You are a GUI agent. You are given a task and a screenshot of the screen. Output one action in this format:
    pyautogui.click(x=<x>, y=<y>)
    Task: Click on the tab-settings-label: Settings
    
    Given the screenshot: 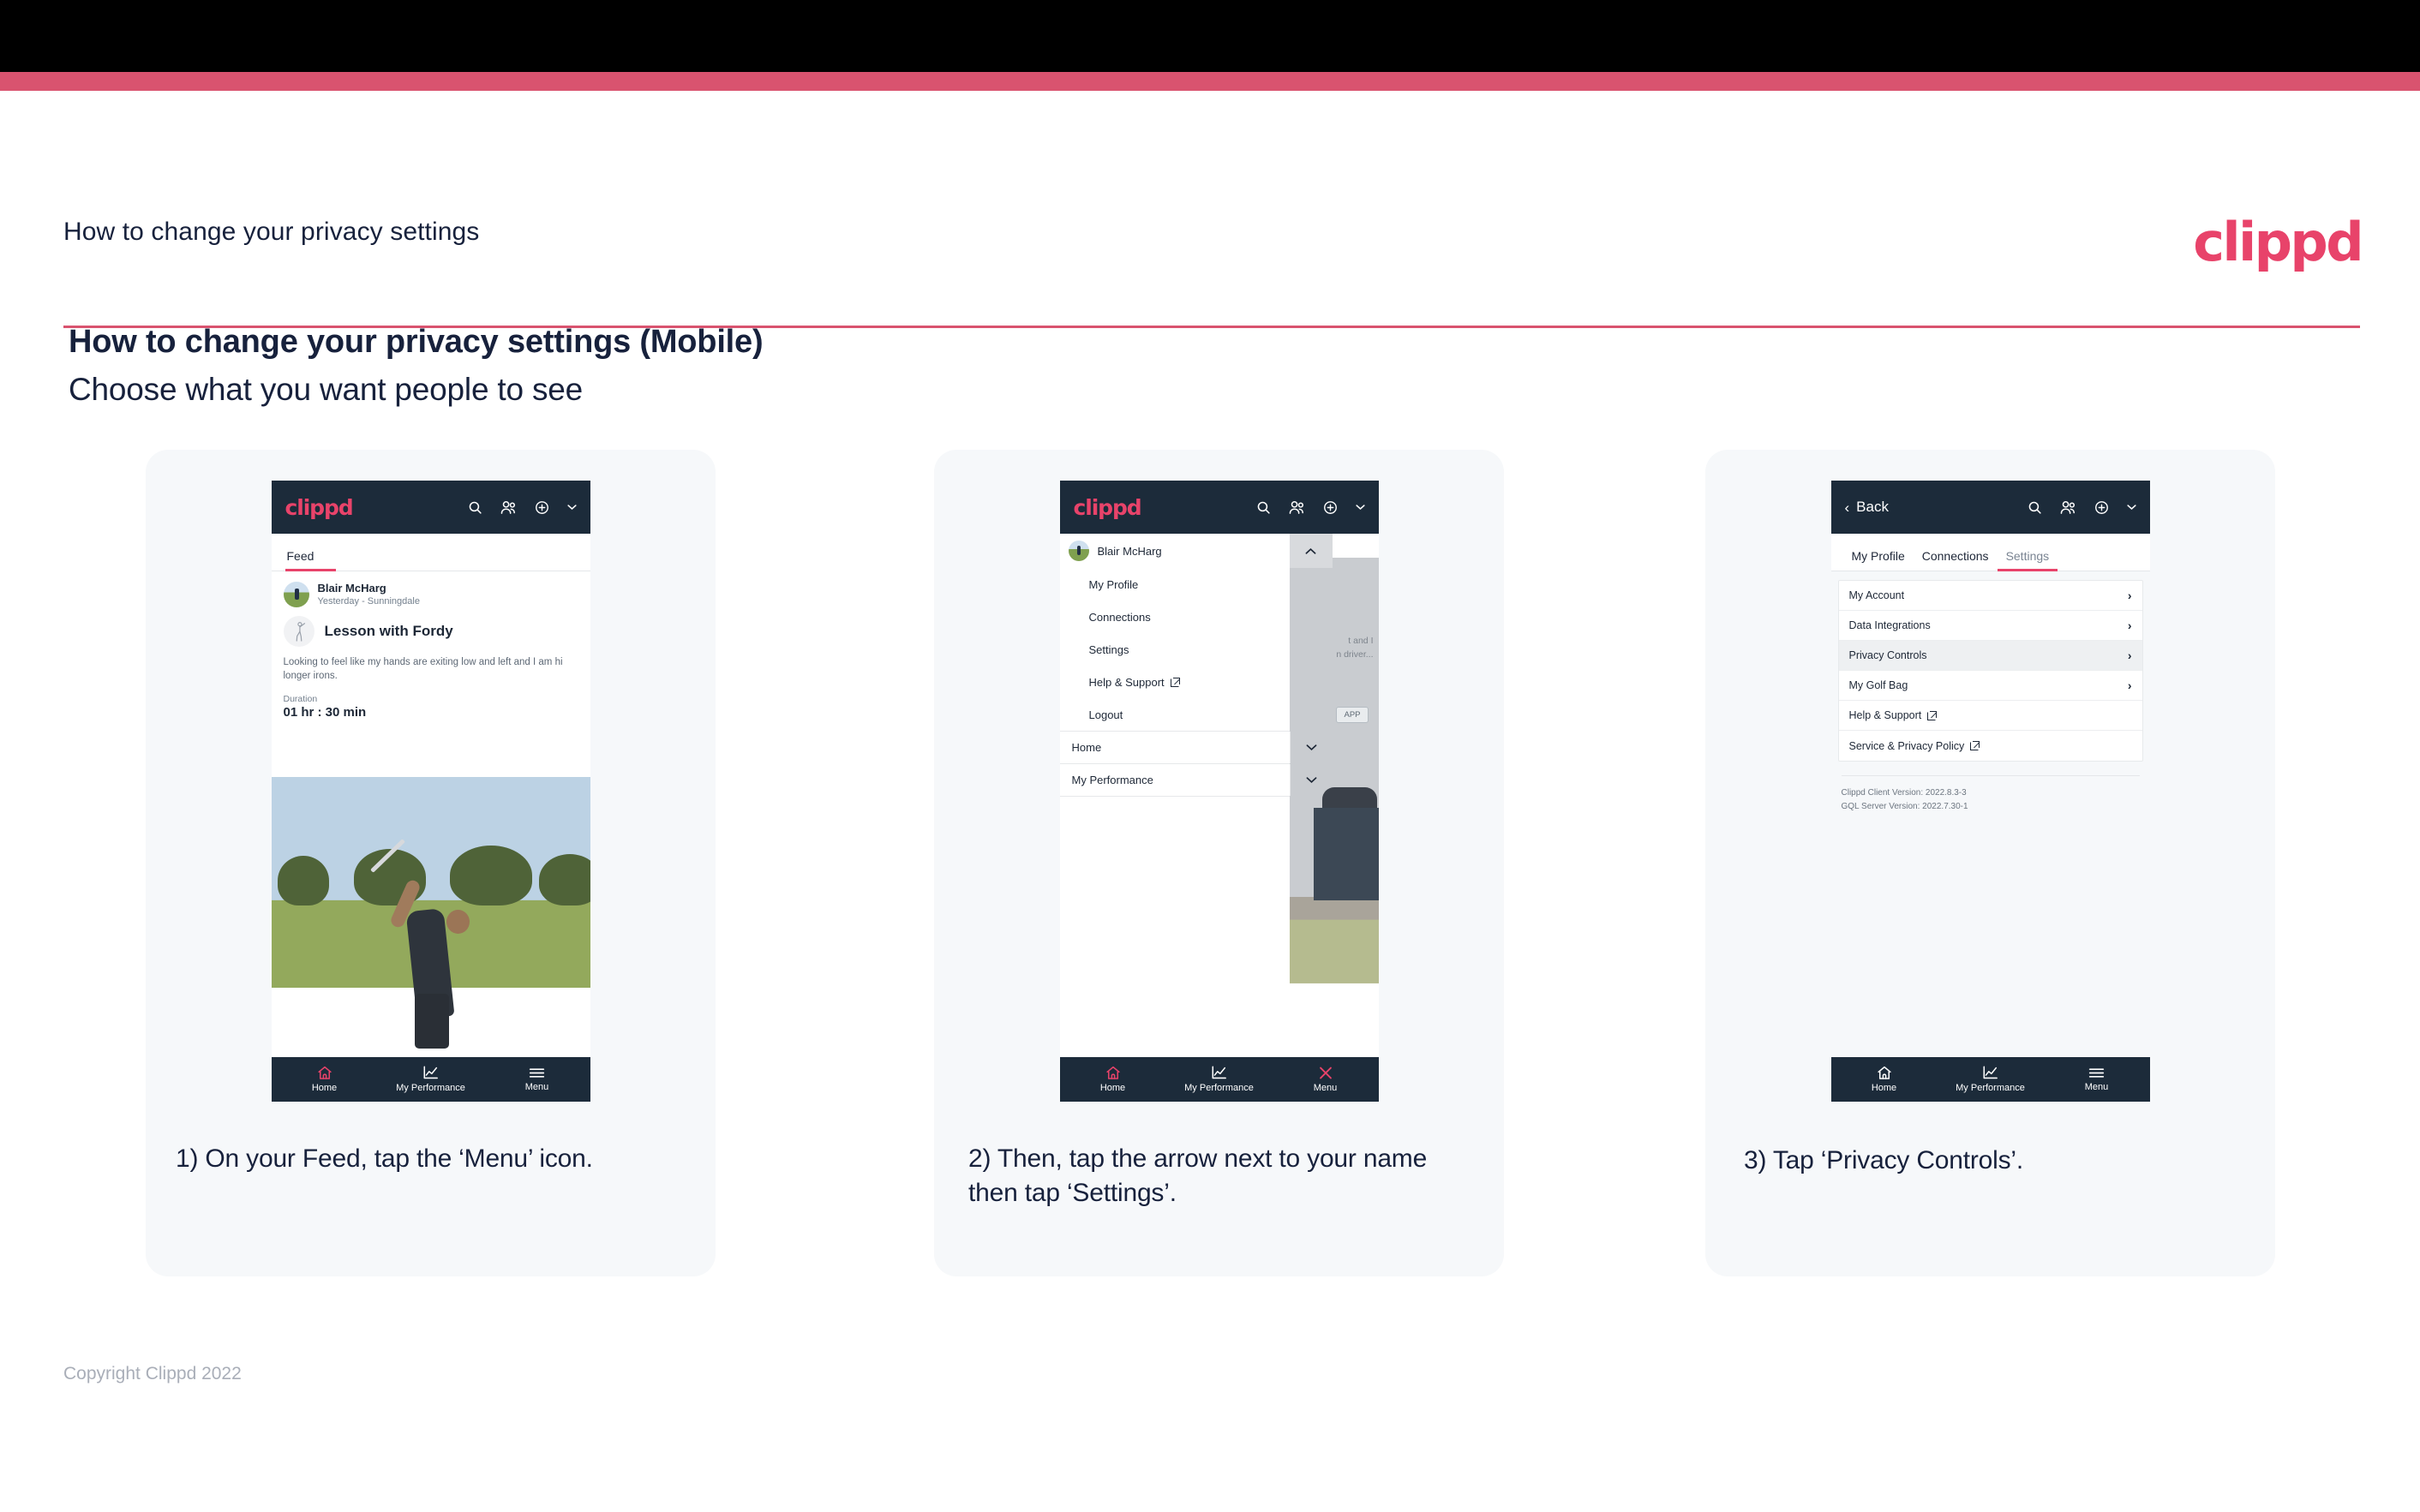 What is the action you would take?
    pyautogui.click(x=2027, y=556)
    